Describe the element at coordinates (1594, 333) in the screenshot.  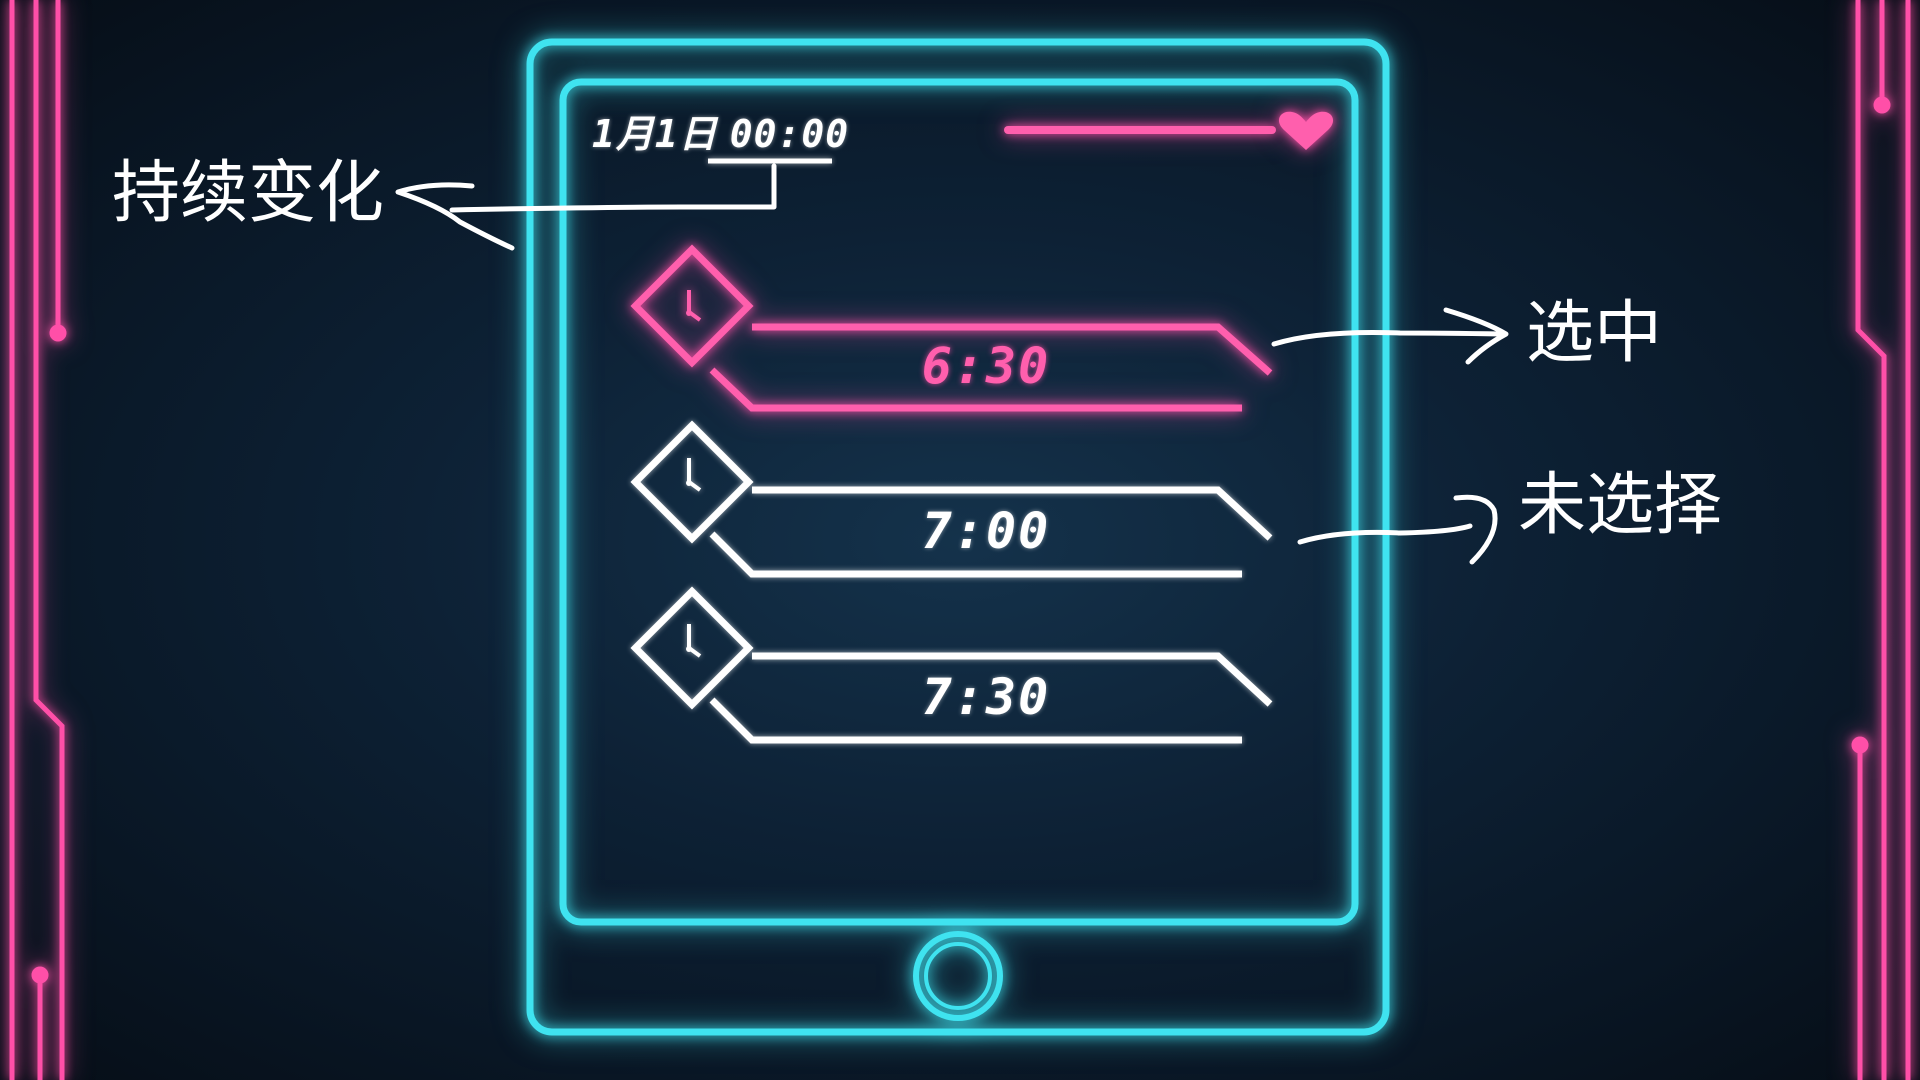
I see `annotation-selected: 选中` at that location.